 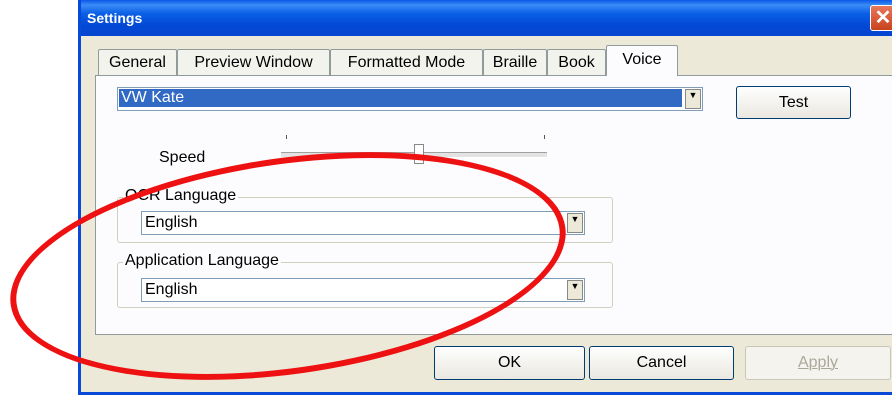 I want to click on apply-button: Apply, so click(x=818, y=363).